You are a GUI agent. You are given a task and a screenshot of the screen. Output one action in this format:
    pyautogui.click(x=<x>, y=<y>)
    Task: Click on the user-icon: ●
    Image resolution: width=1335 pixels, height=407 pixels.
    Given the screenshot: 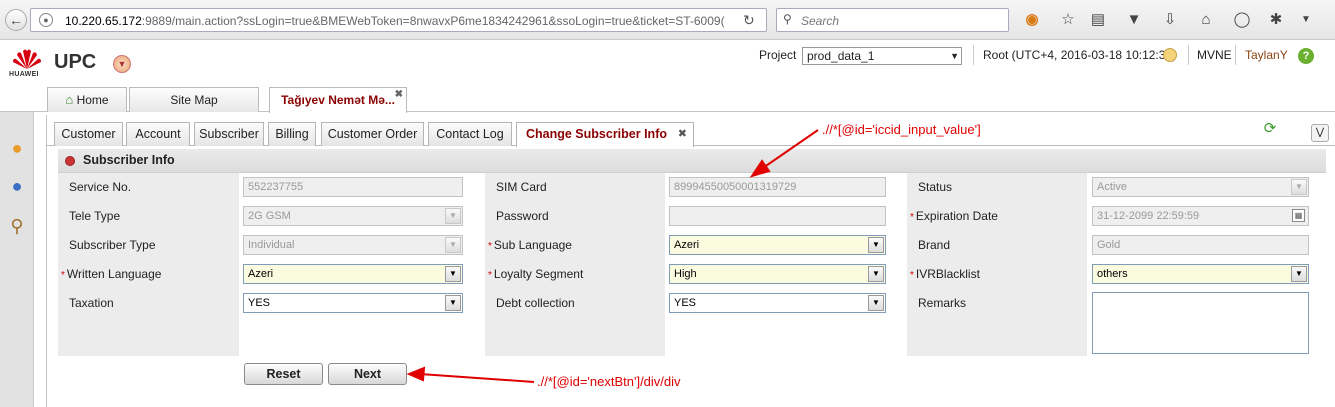 What is the action you would take?
    pyautogui.click(x=17, y=148)
    